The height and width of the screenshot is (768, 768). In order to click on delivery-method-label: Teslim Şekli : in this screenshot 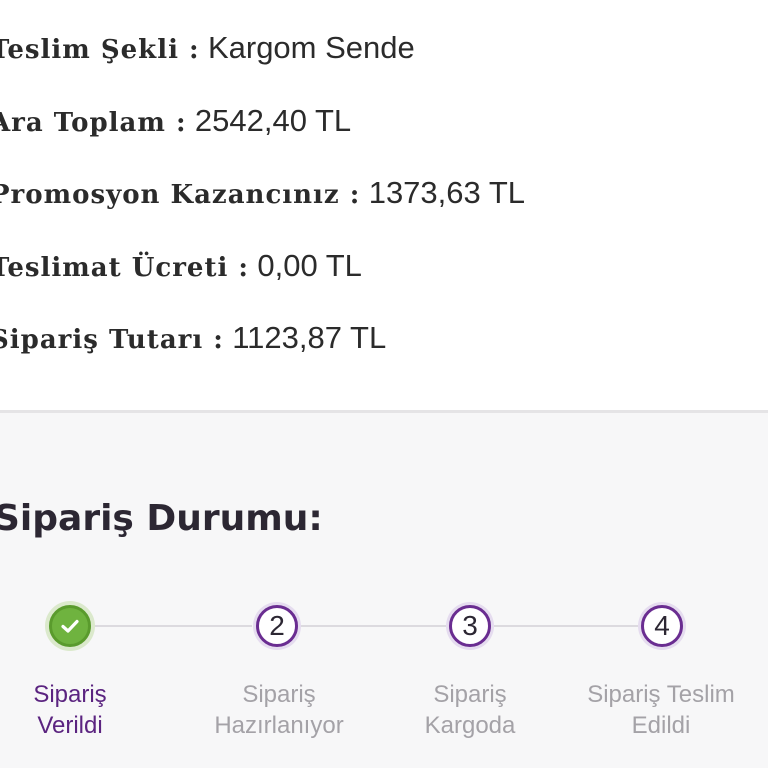, I will do `click(100, 50)`.